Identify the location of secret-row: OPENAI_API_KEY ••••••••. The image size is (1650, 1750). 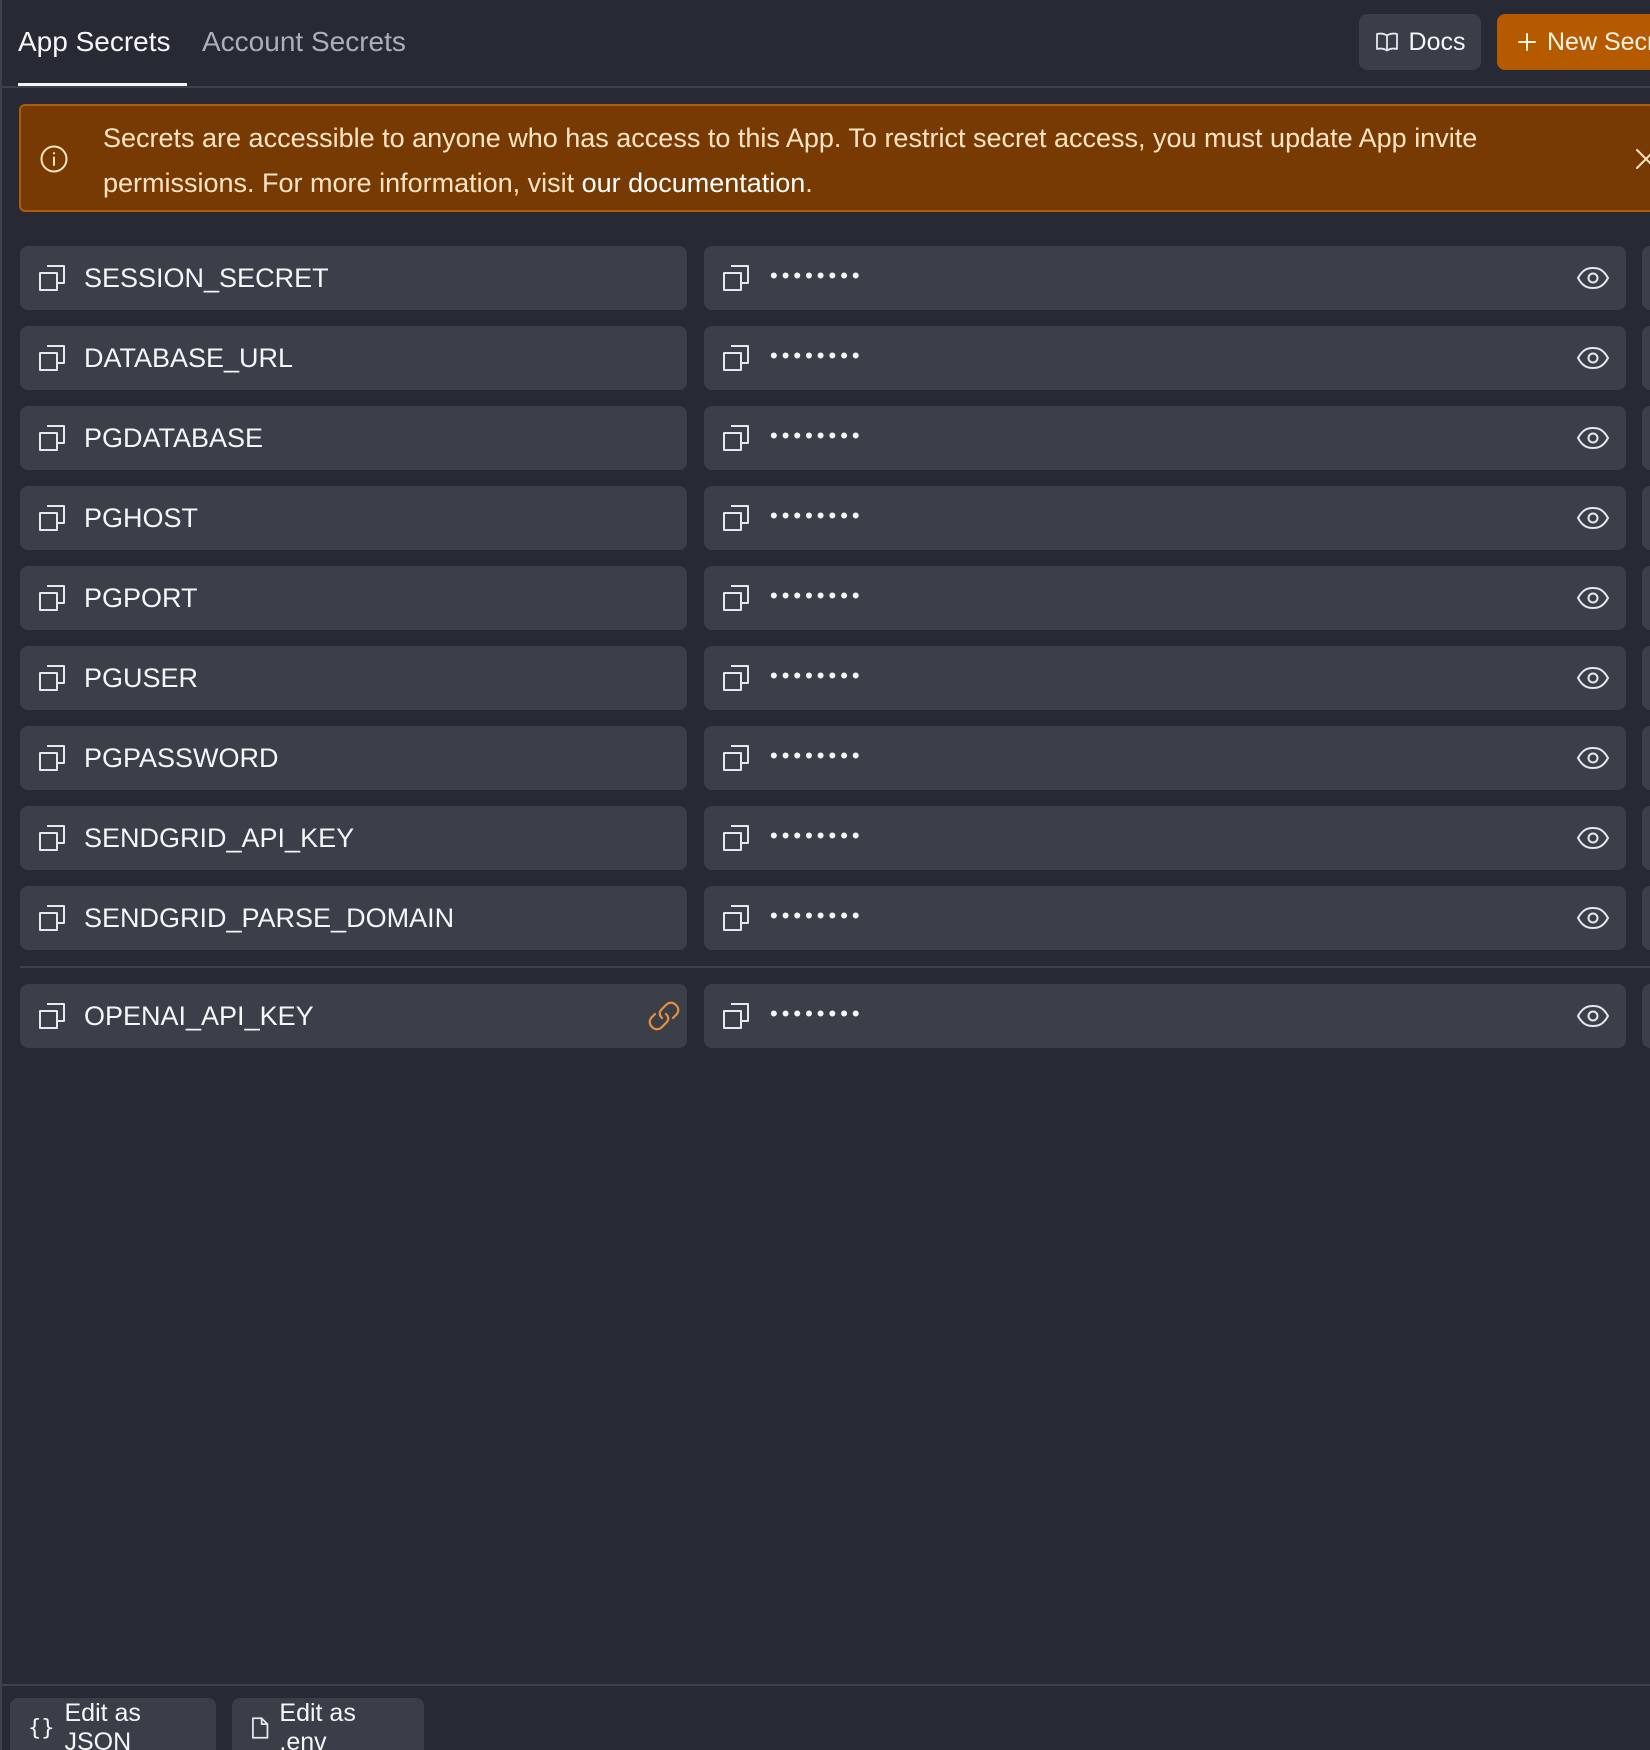
(835, 1016).